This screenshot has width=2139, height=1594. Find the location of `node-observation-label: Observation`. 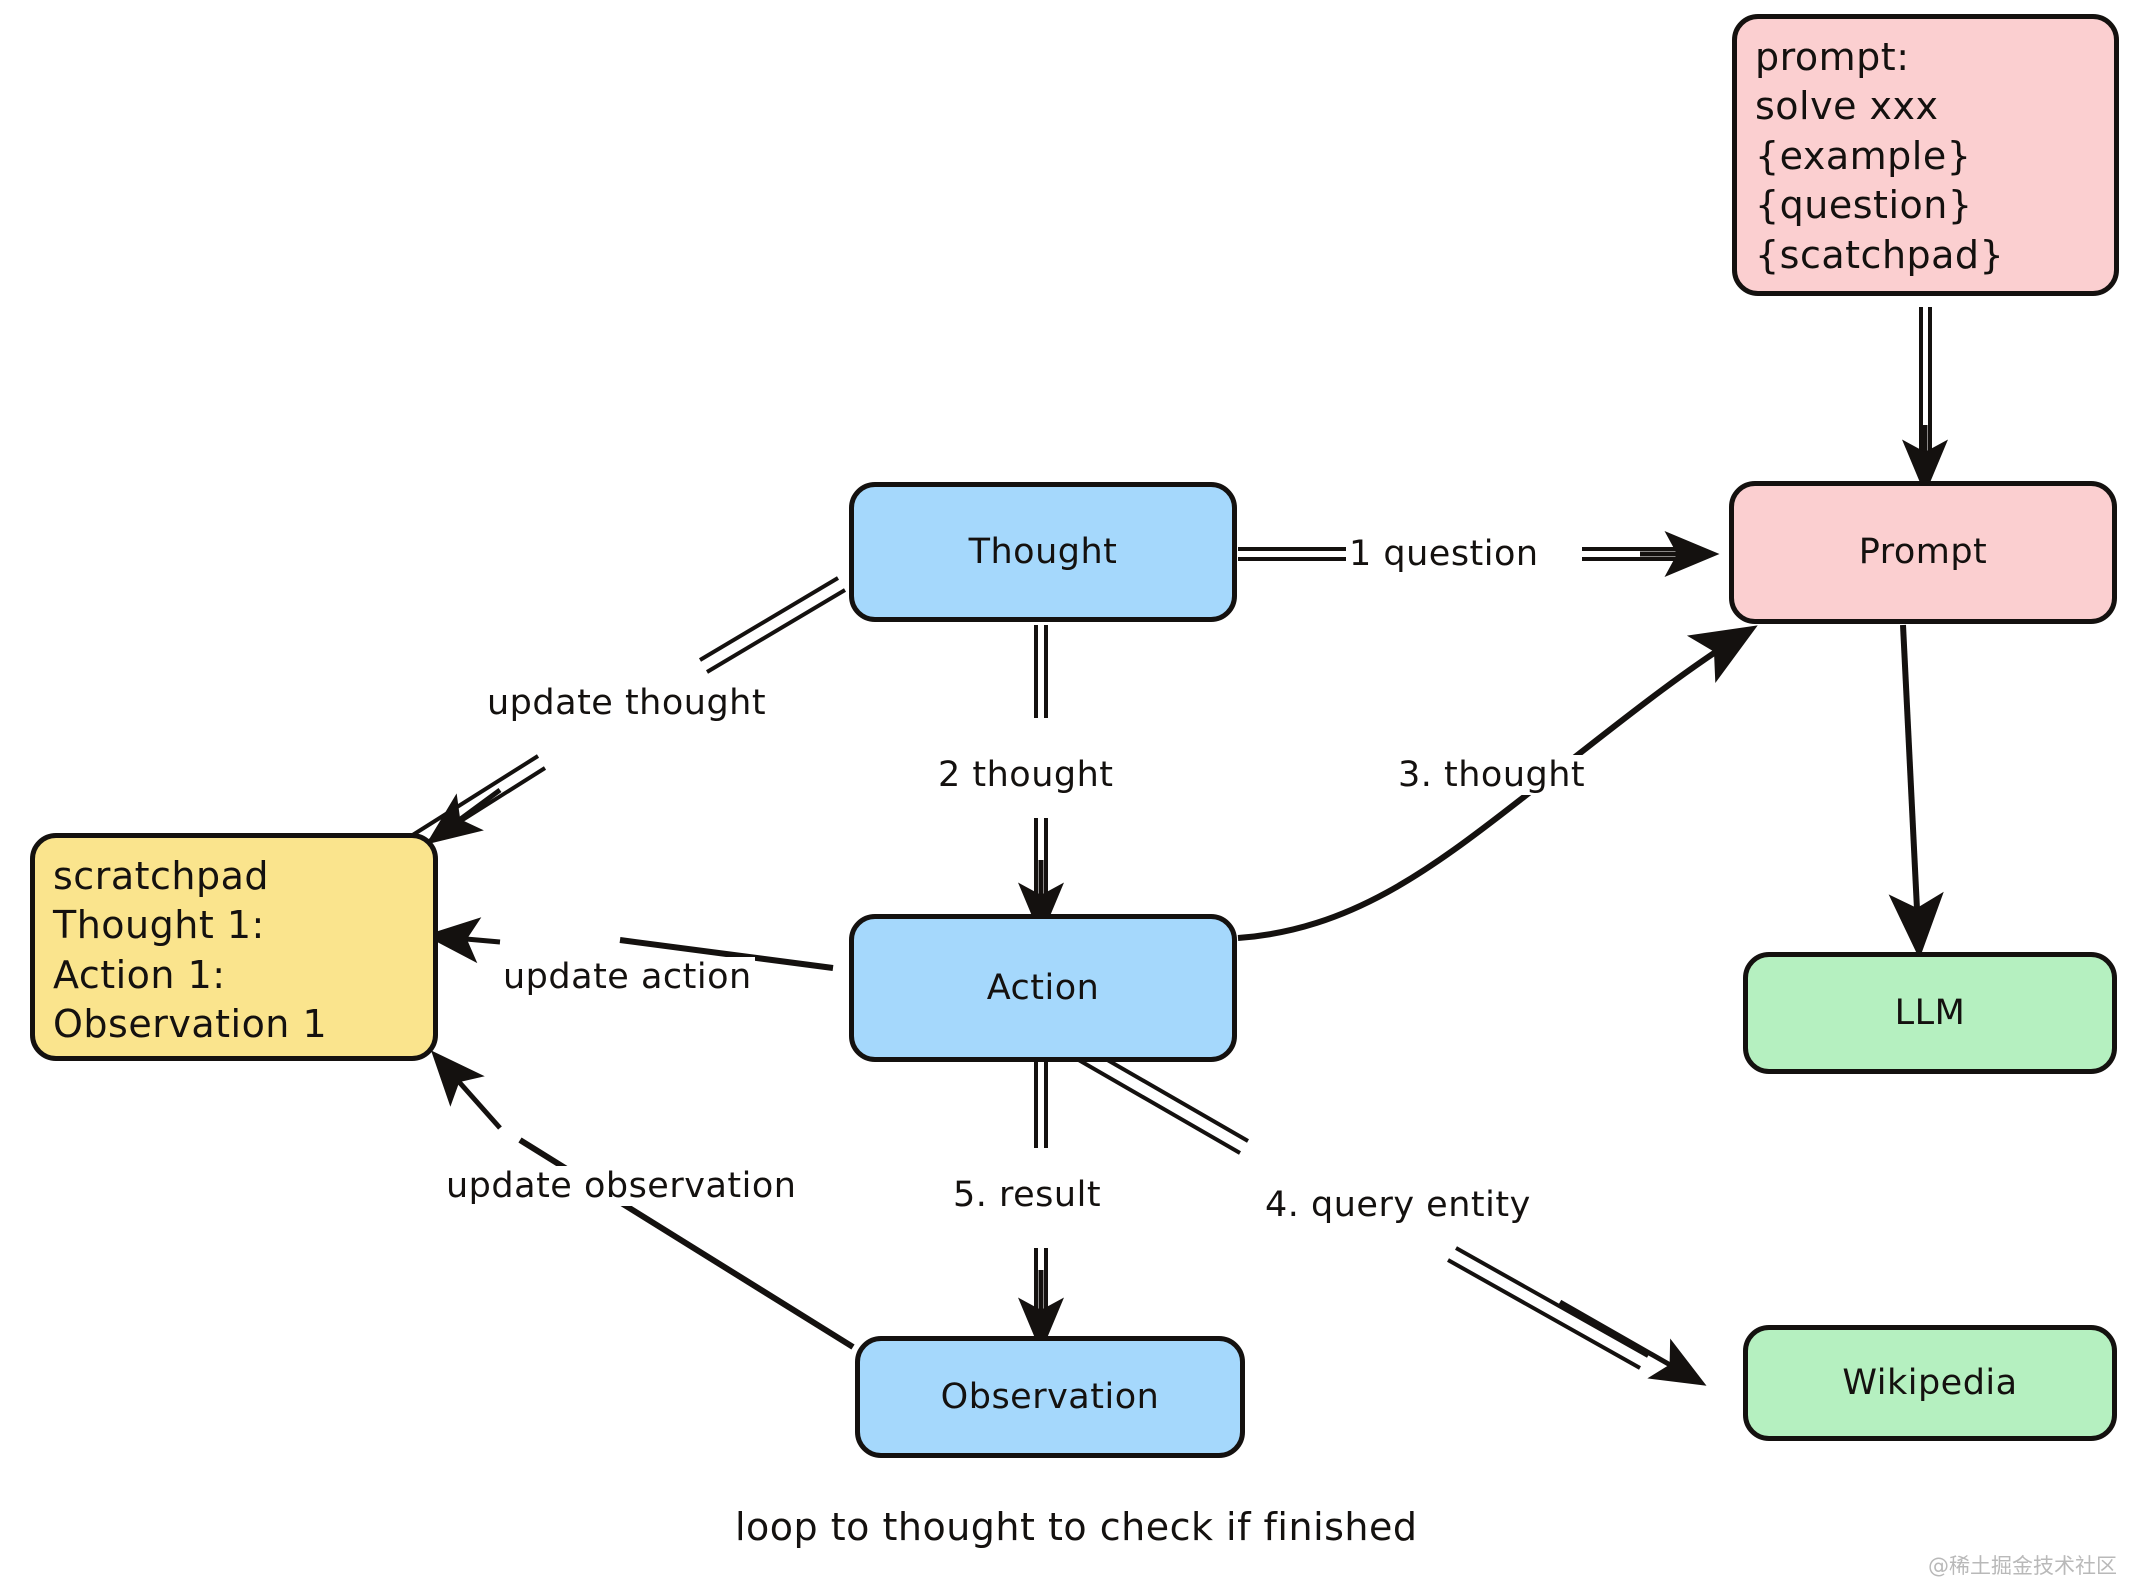

node-observation-label: Observation is located at coordinates (1050, 1396).